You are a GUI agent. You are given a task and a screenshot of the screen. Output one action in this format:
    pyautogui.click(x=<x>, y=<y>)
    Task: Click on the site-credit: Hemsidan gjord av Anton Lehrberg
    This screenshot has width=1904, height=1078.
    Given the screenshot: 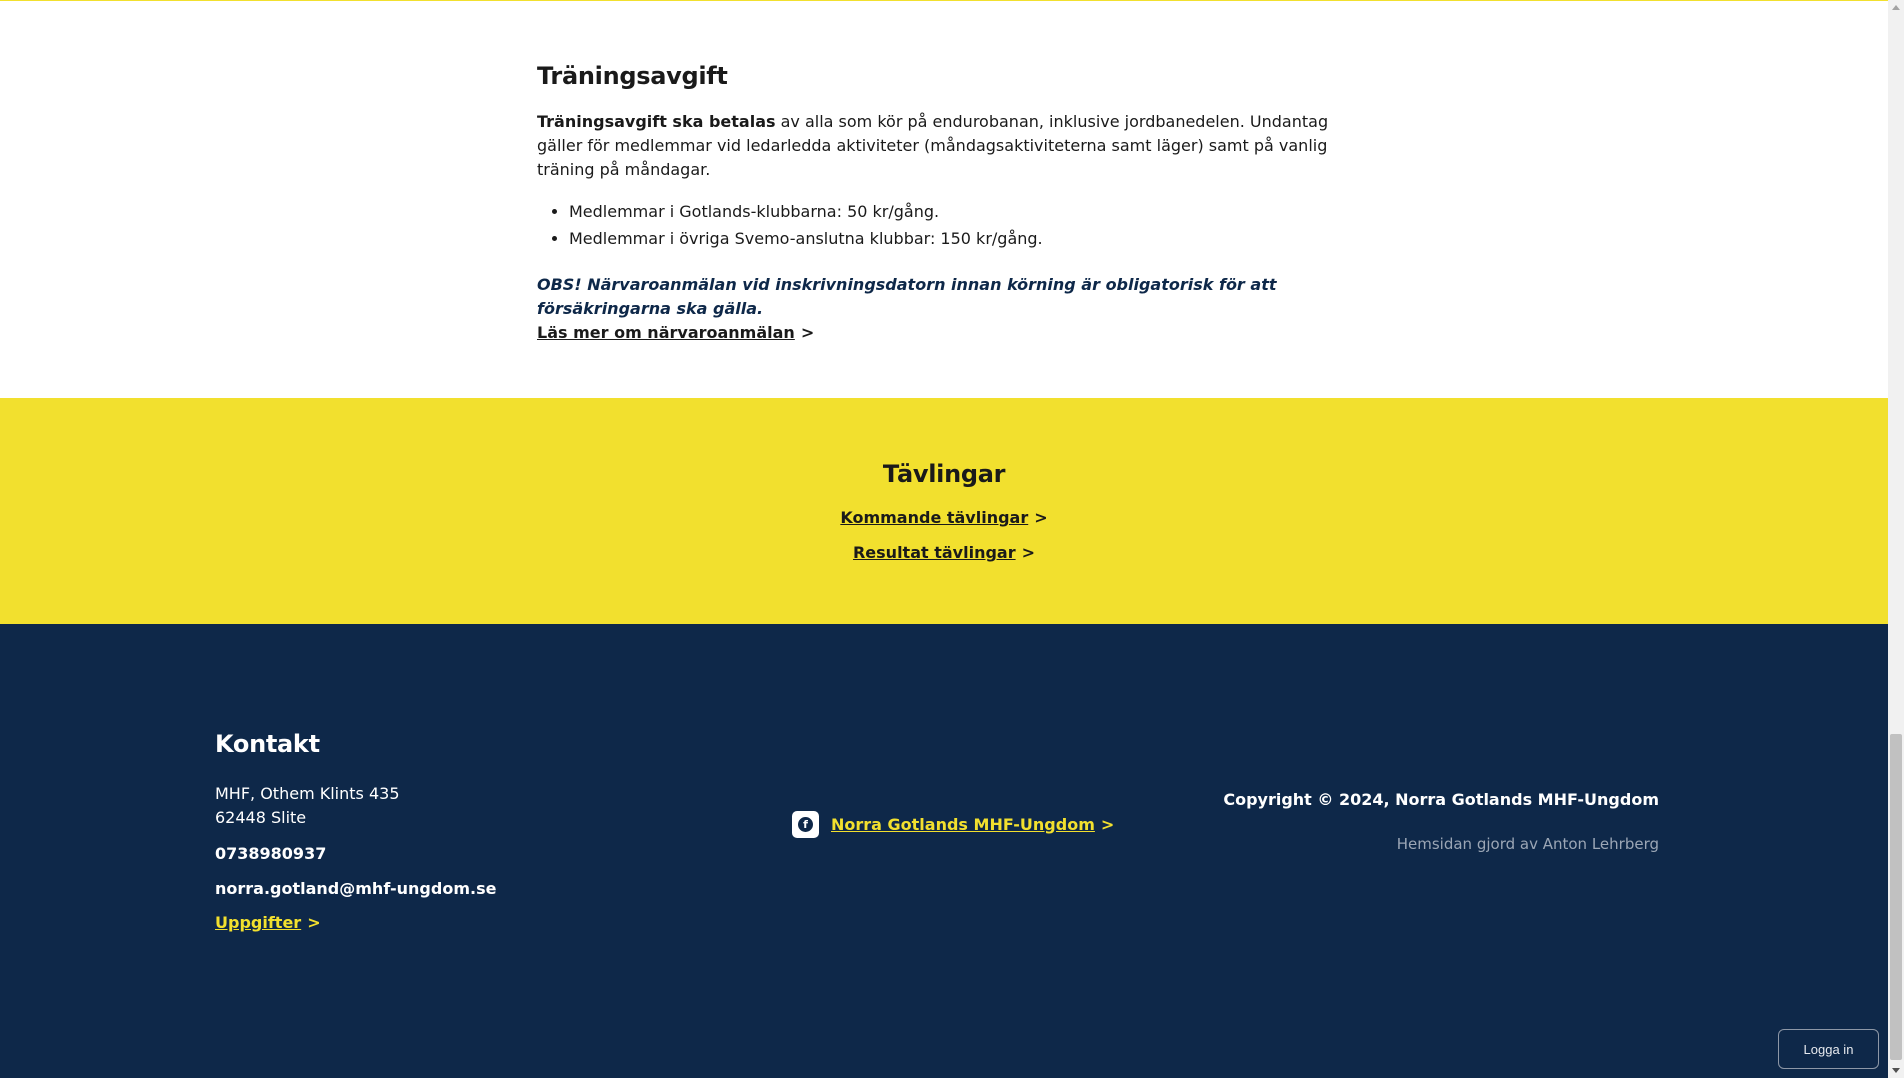 What is the action you would take?
    pyautogui.click(x=1527, y=844)
    